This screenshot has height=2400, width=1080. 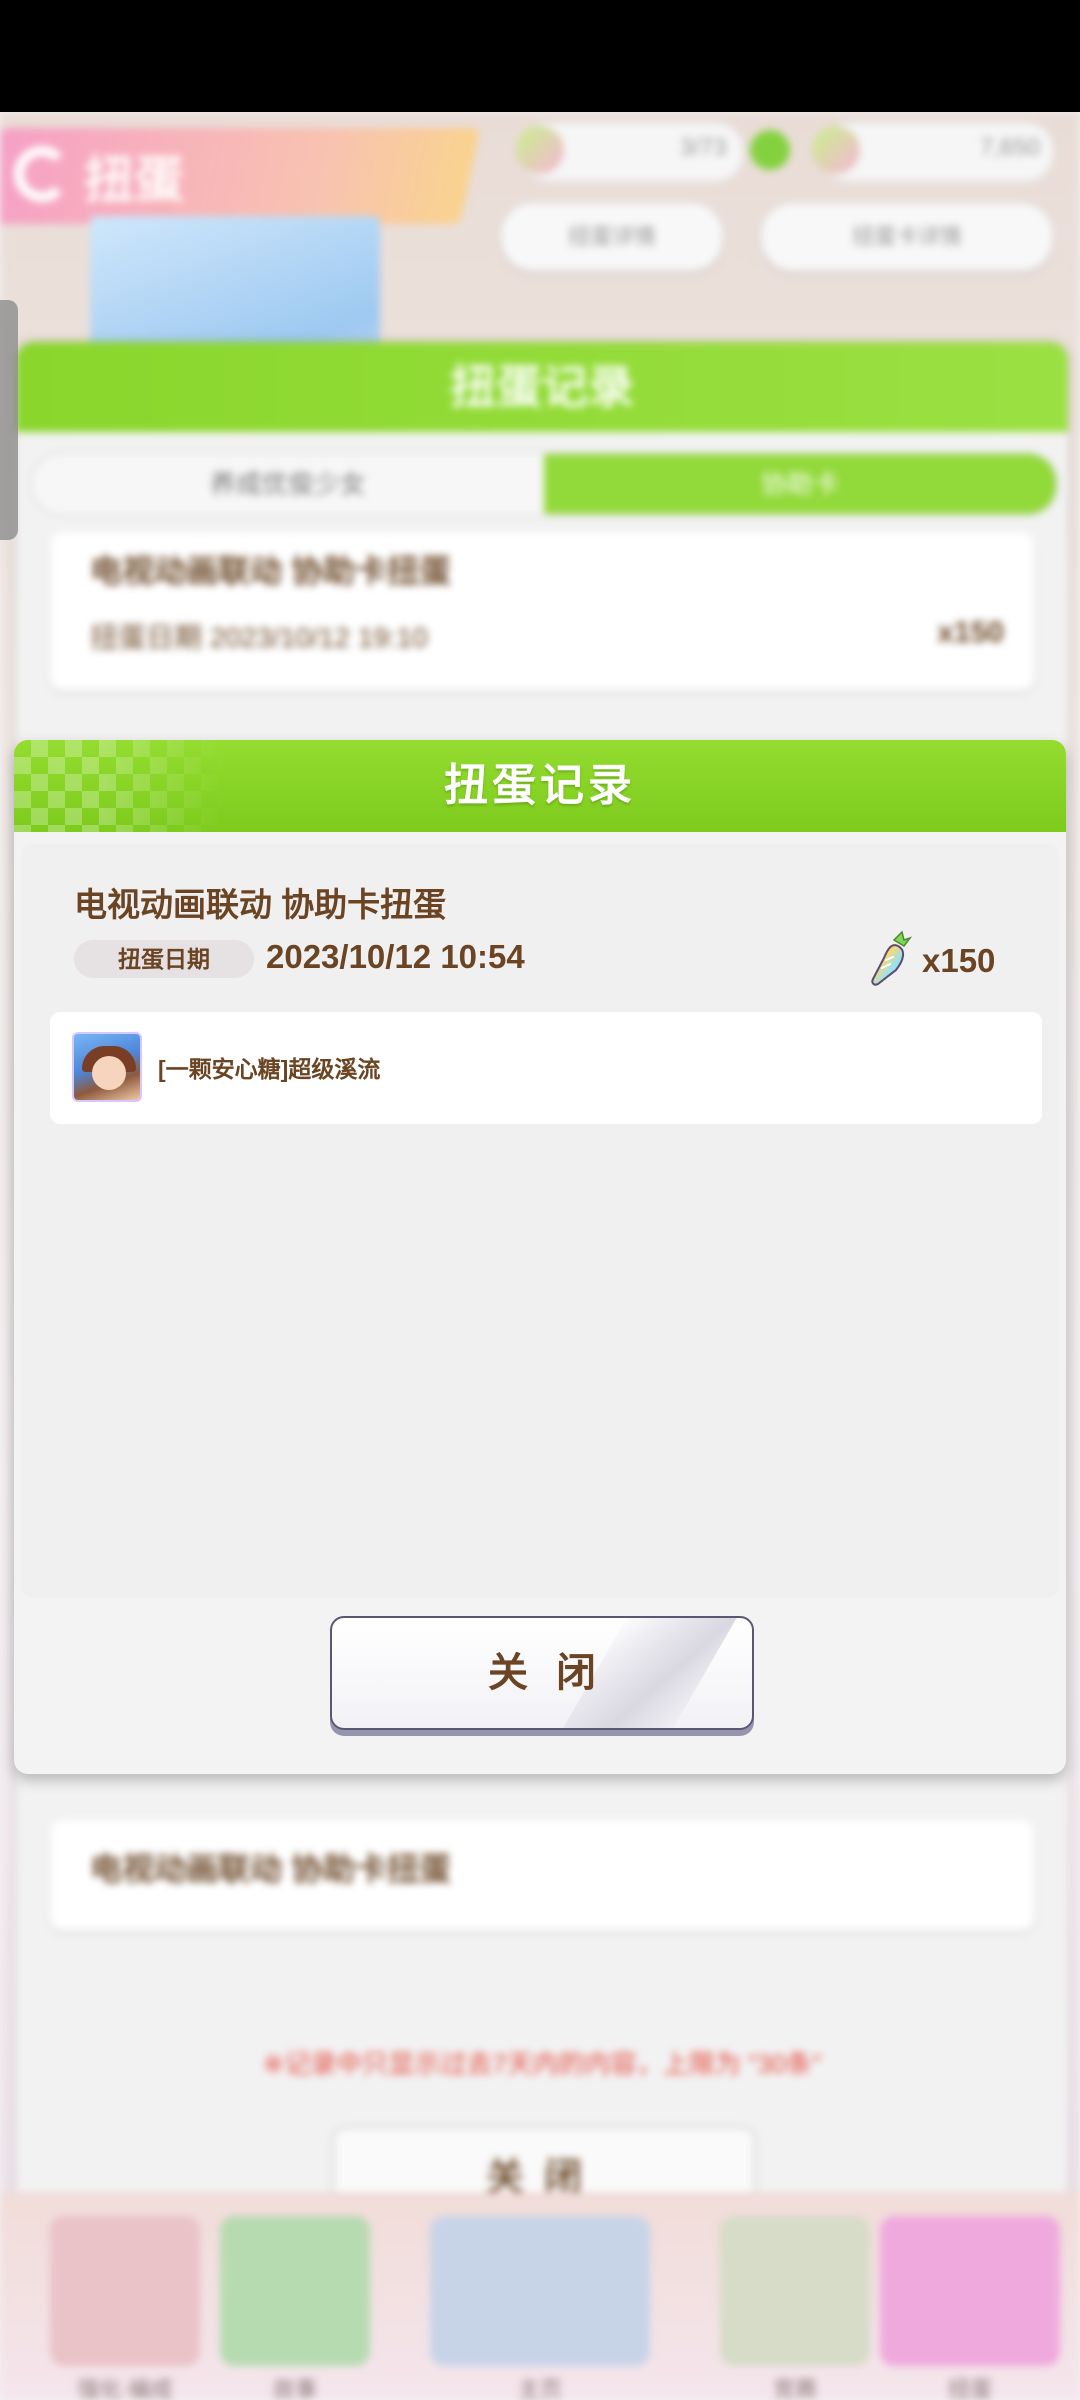 What do you see at coordinates (770, 150) in the screenshot?
I see `add-currency-button` at bounding box center [770, 150].